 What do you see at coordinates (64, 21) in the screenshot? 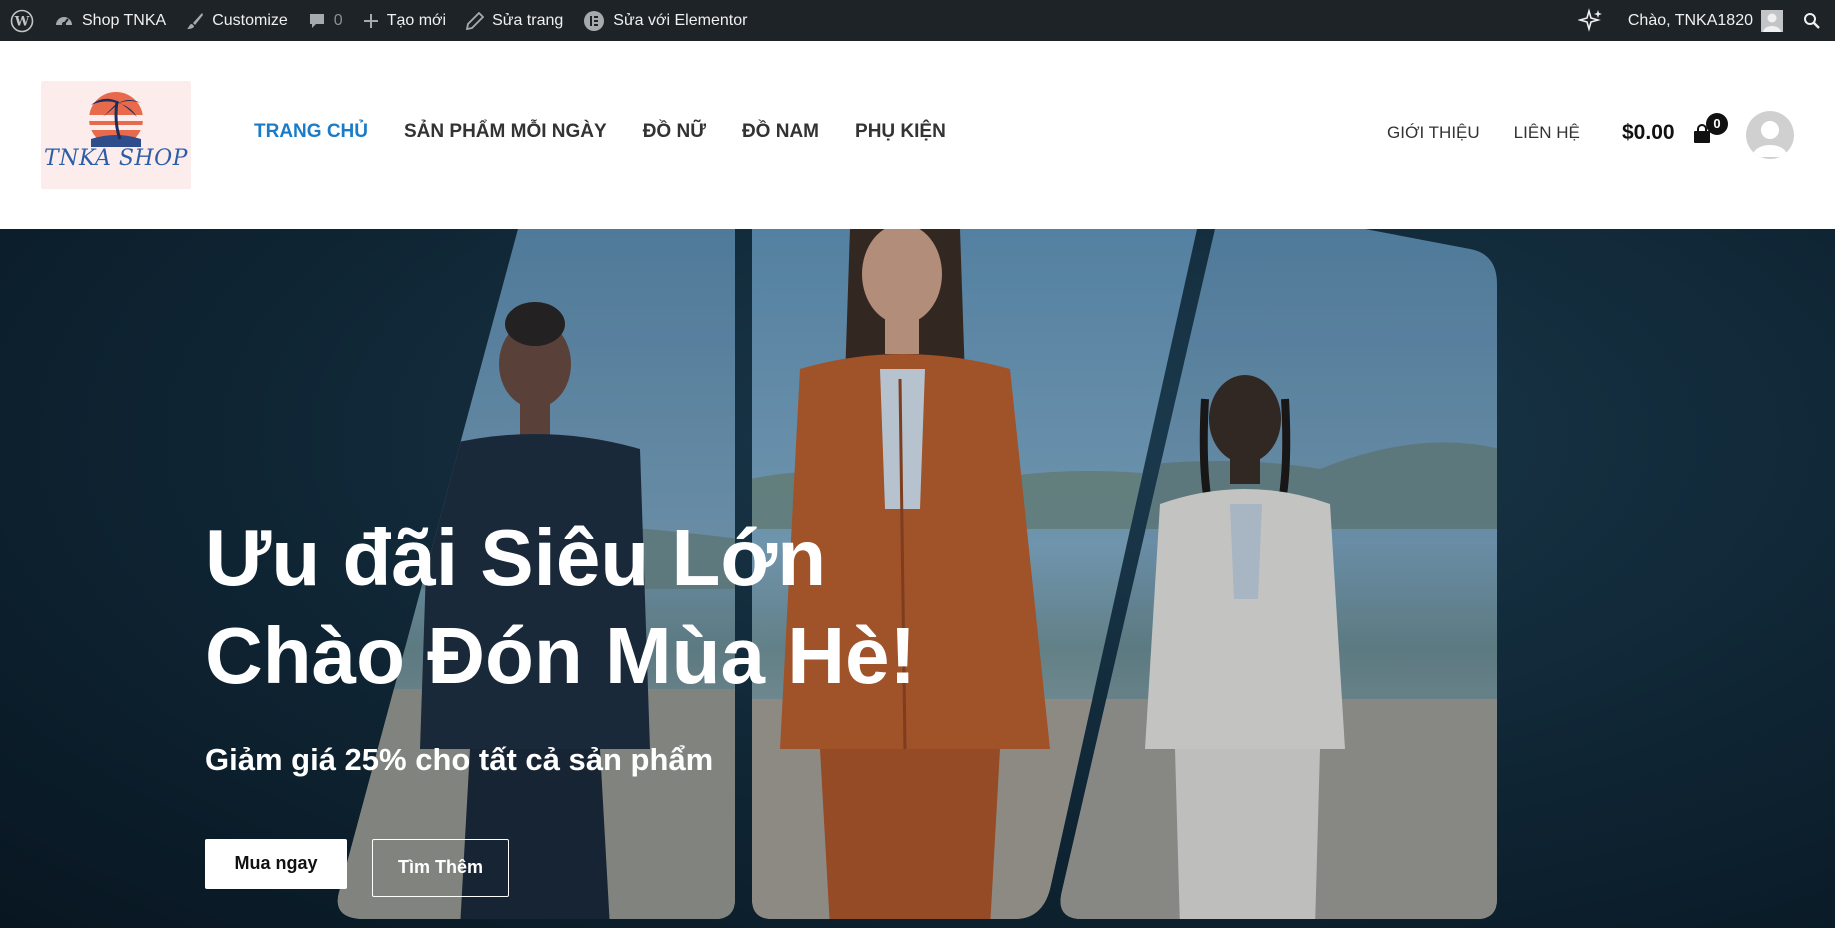
I see `dashboard-icon` at bounding box center [64, 21].